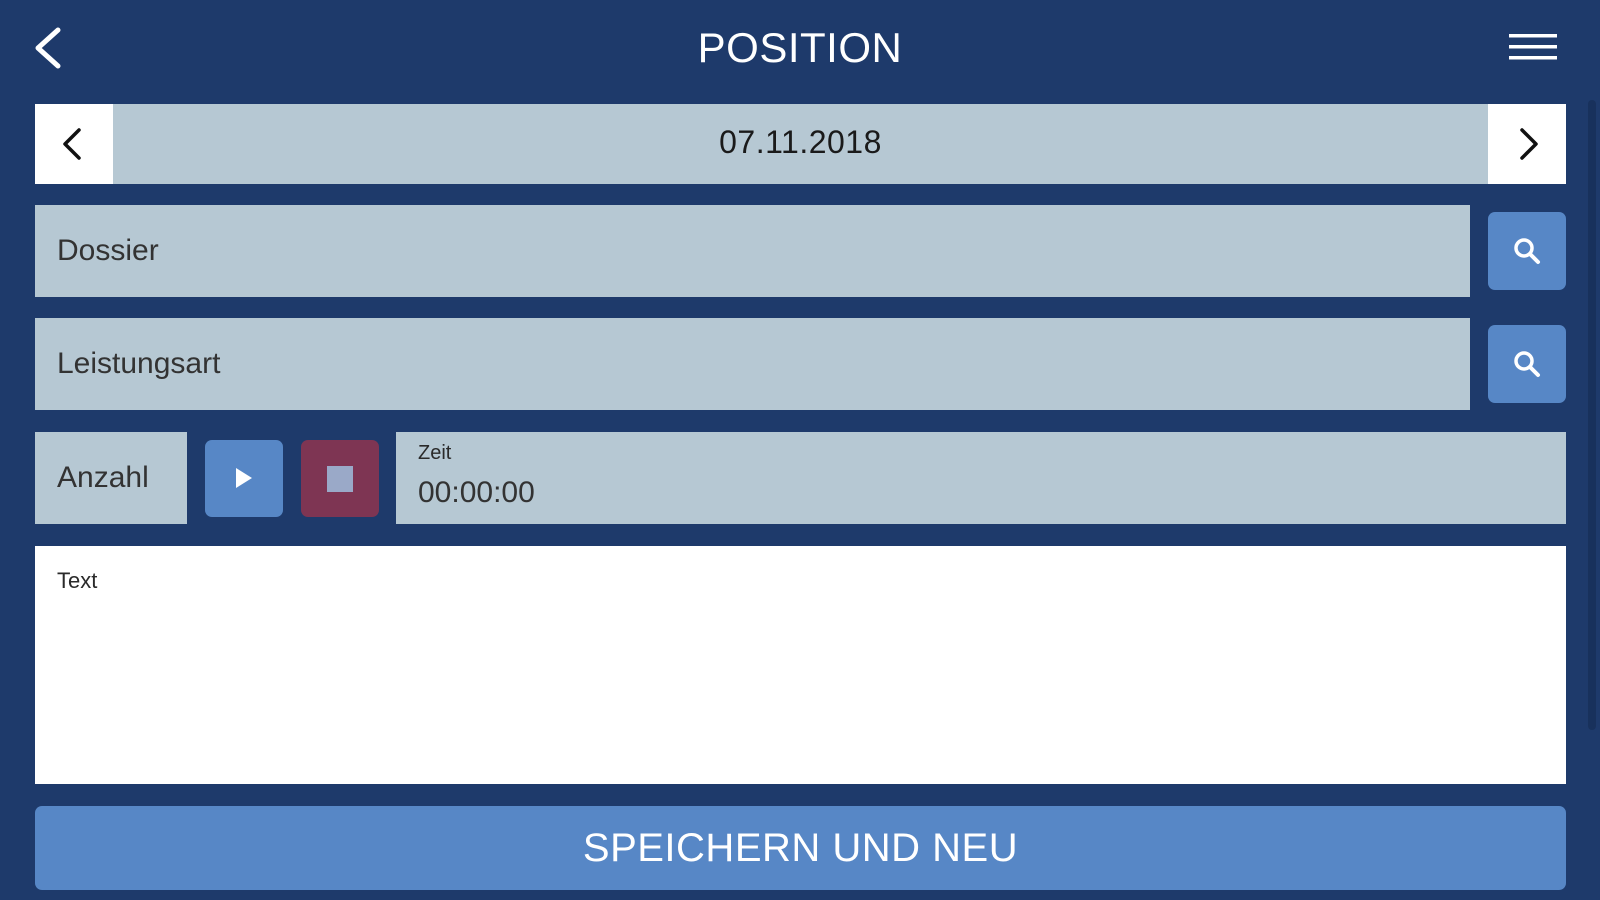  What do you see at coordinates (1527, 364) in the screenshot?
I see `leistungsart-search-button` at bounding box center [1527, 364].